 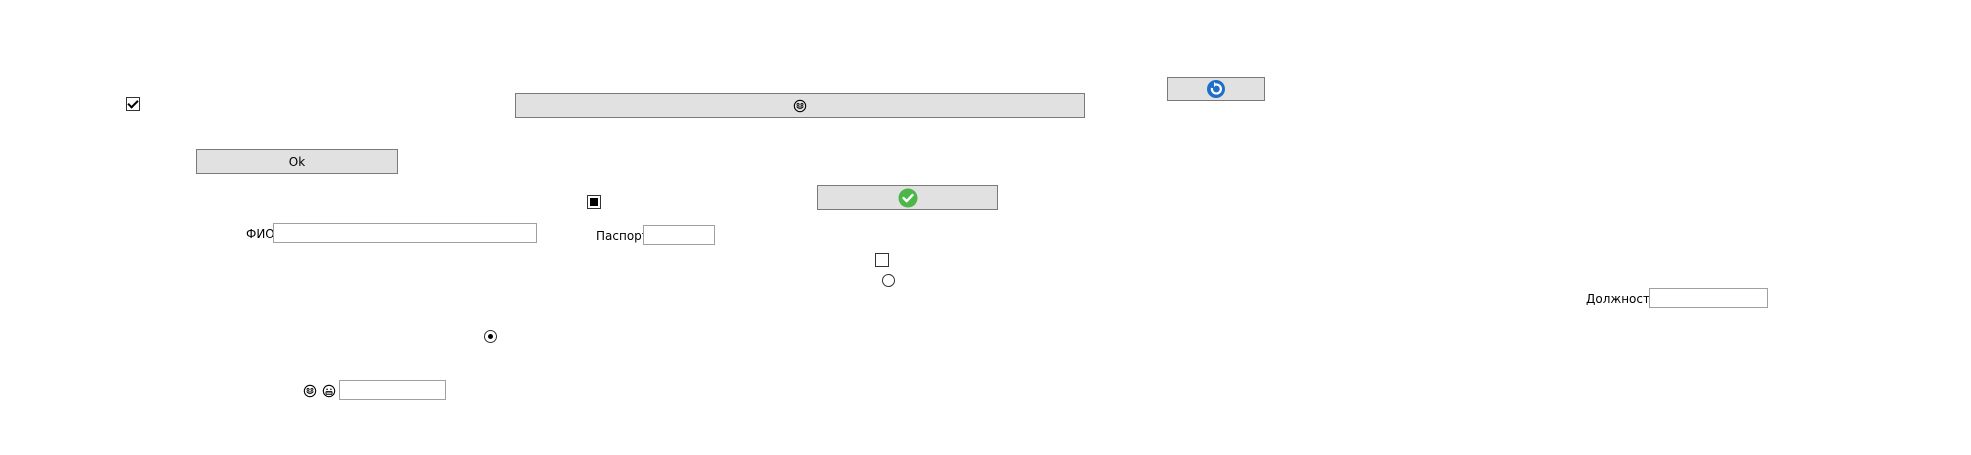 What do you see at coordinates (622, 236) in the screenshot?
I see `passport-label: Паспорт` at bounding box center [622, 236].